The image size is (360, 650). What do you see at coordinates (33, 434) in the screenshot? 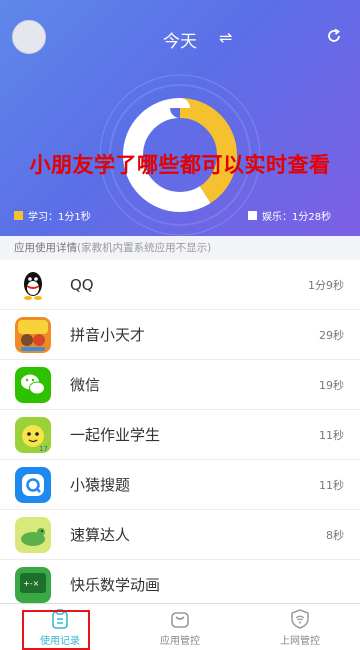
I see `homework-app-icon: 17` at bounding box center [33, 434].